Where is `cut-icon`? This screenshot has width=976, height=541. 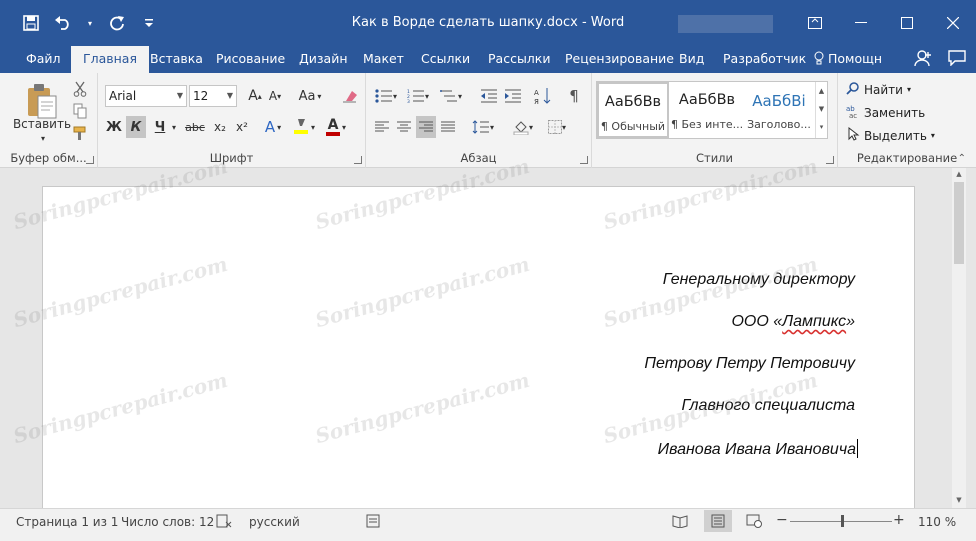 cut-icon is located at coordinates (80, 89).